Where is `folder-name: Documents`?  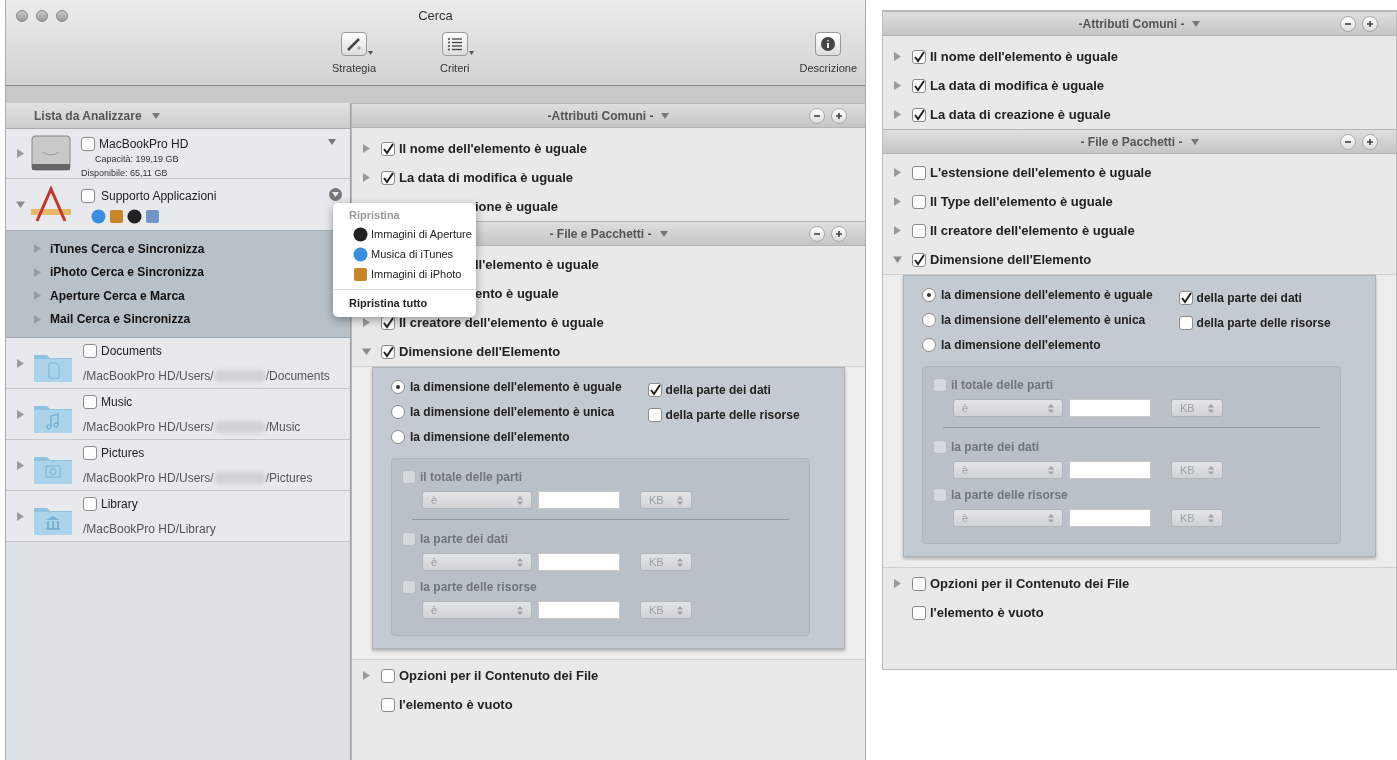 folder-name: Documents is located at coordinates (131, 351).